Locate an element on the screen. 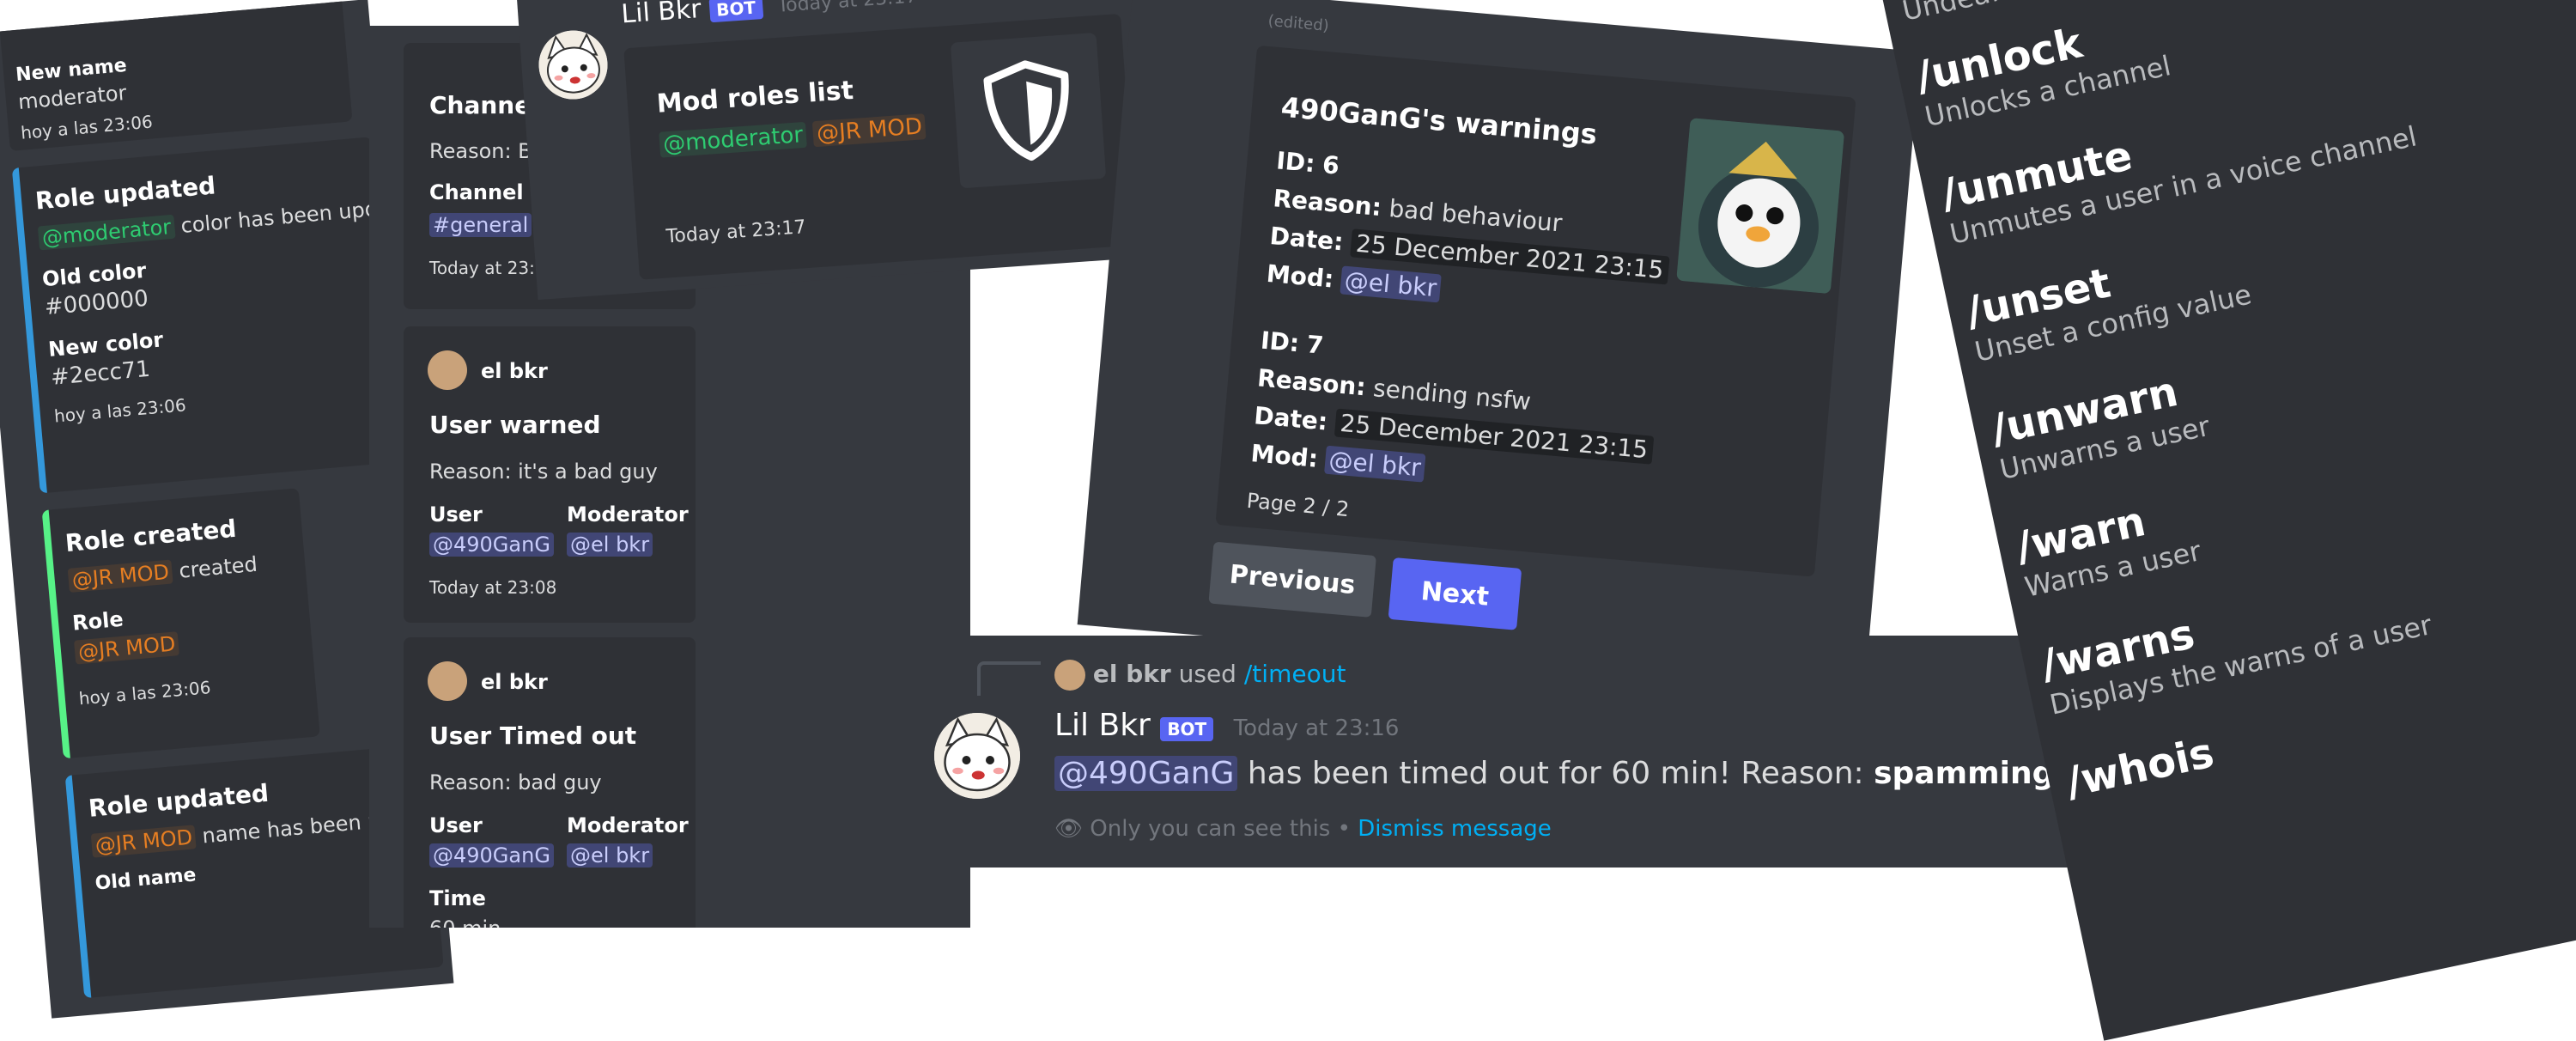  penguin-image is located at coordinates (1761, 206).